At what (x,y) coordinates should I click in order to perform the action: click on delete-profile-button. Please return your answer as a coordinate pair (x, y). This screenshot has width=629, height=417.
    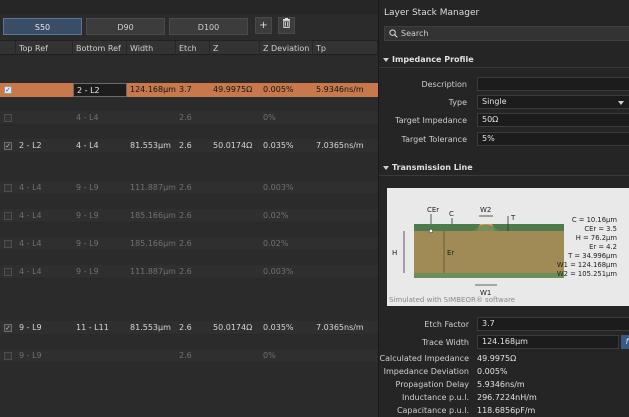
    Looking at the image, I should click on (286, 25).